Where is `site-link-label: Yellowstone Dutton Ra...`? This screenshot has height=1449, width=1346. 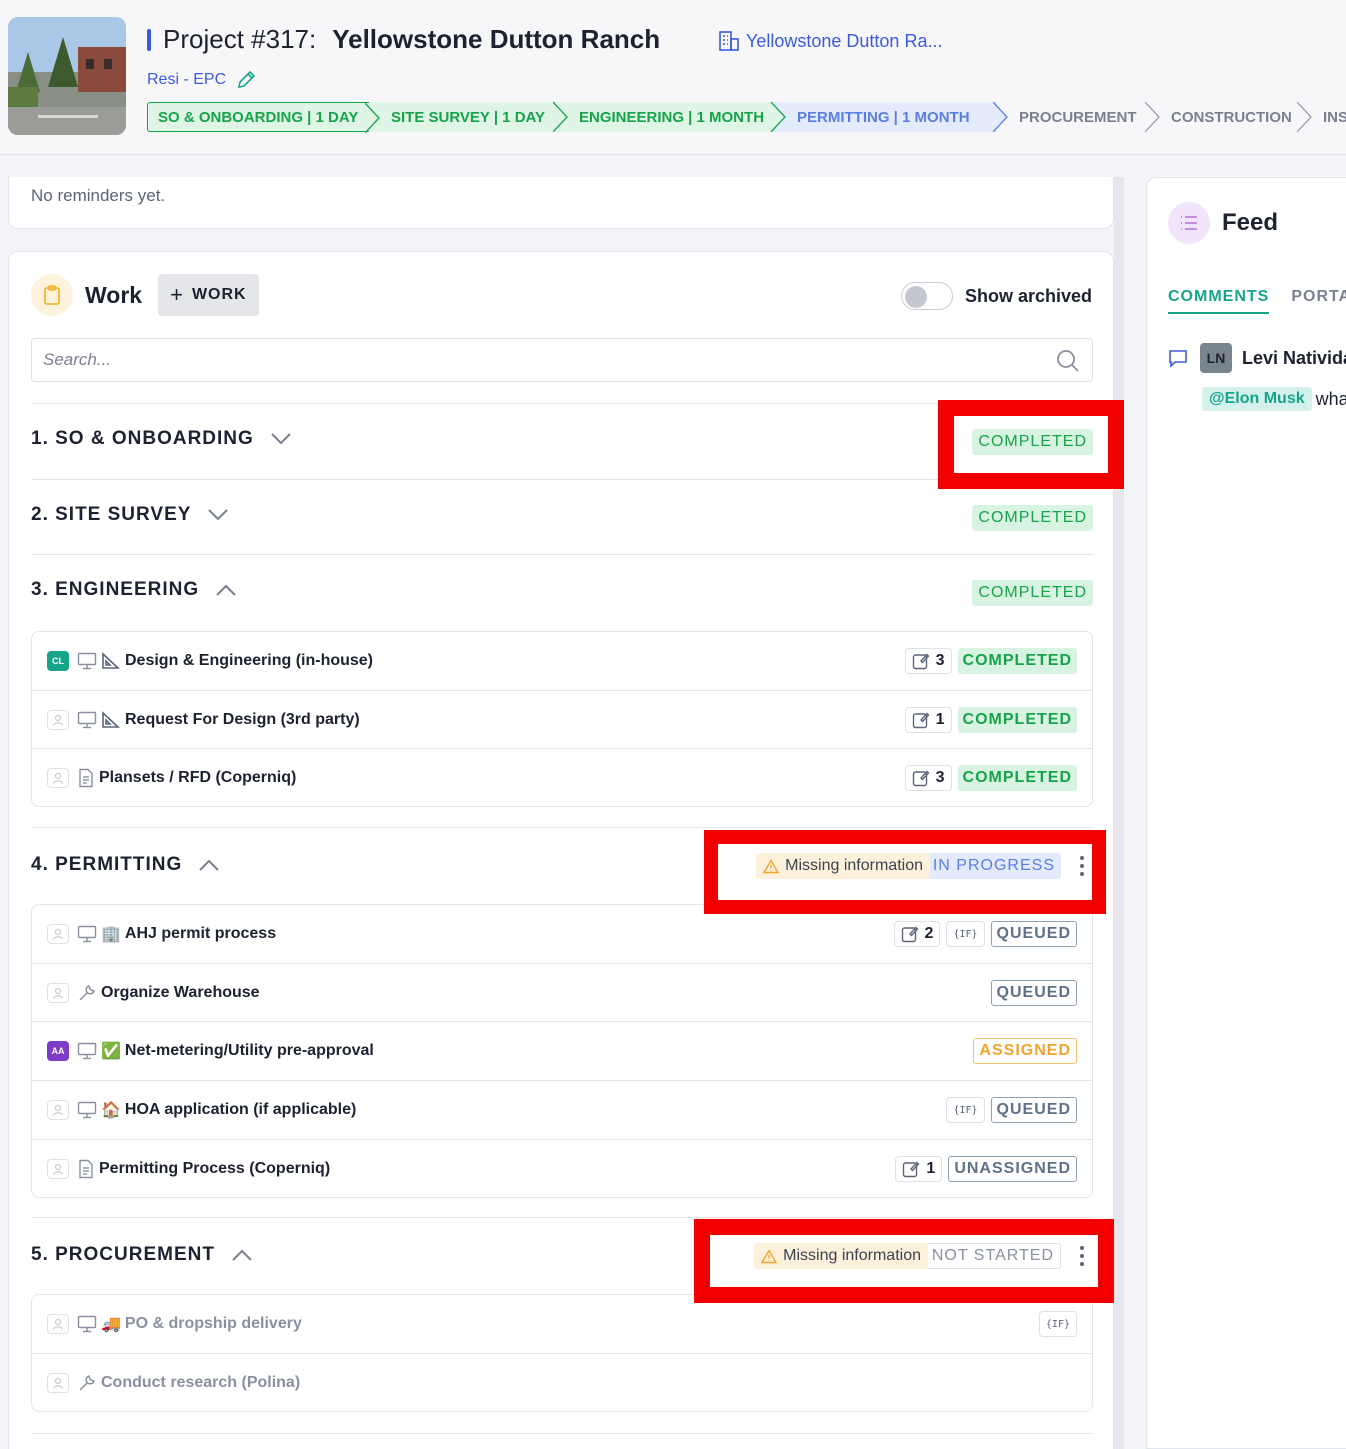 site-link-label: Yellowstone Dutton Ra... is located at coordinates (844, 40).